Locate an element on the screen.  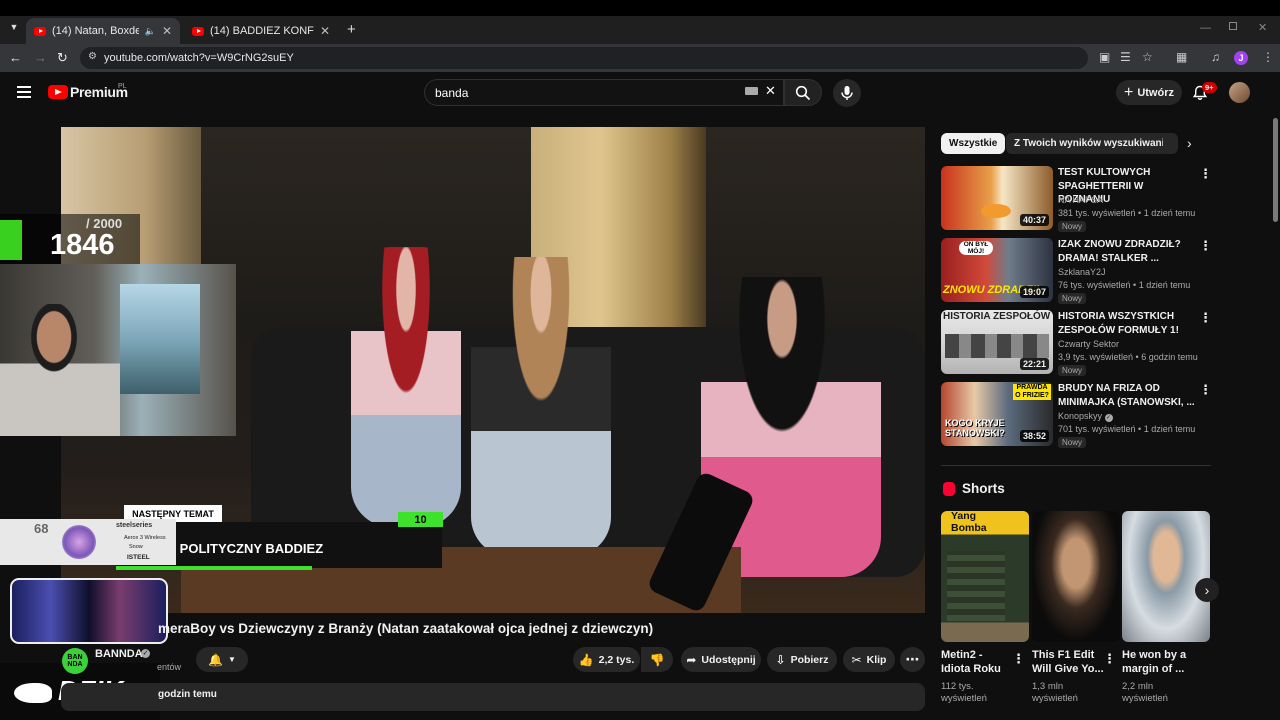
video-thumbnail: 40:37 is located at coordinates (997, 198).